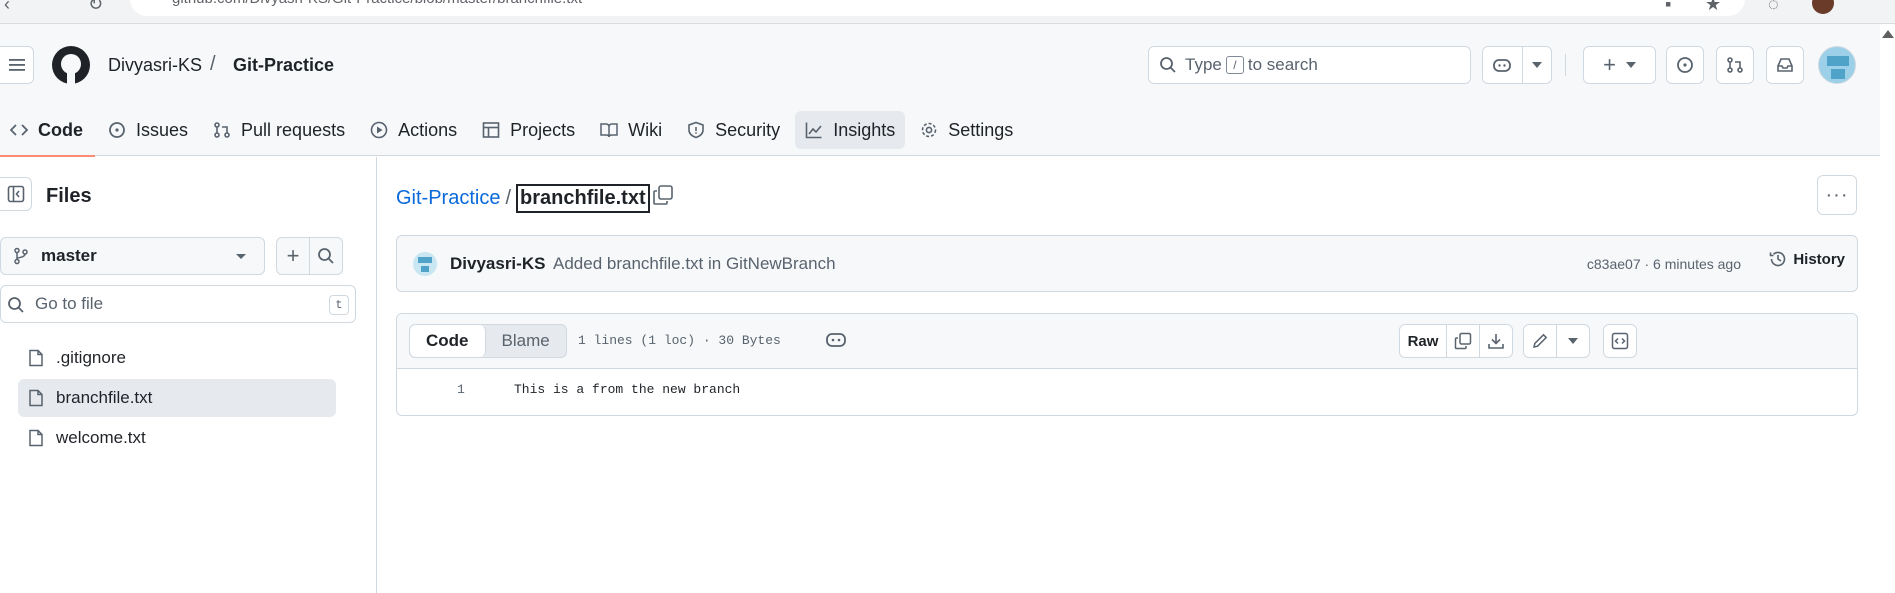  I want to click on file-tree-item: .gitignore, so click(177, 358).